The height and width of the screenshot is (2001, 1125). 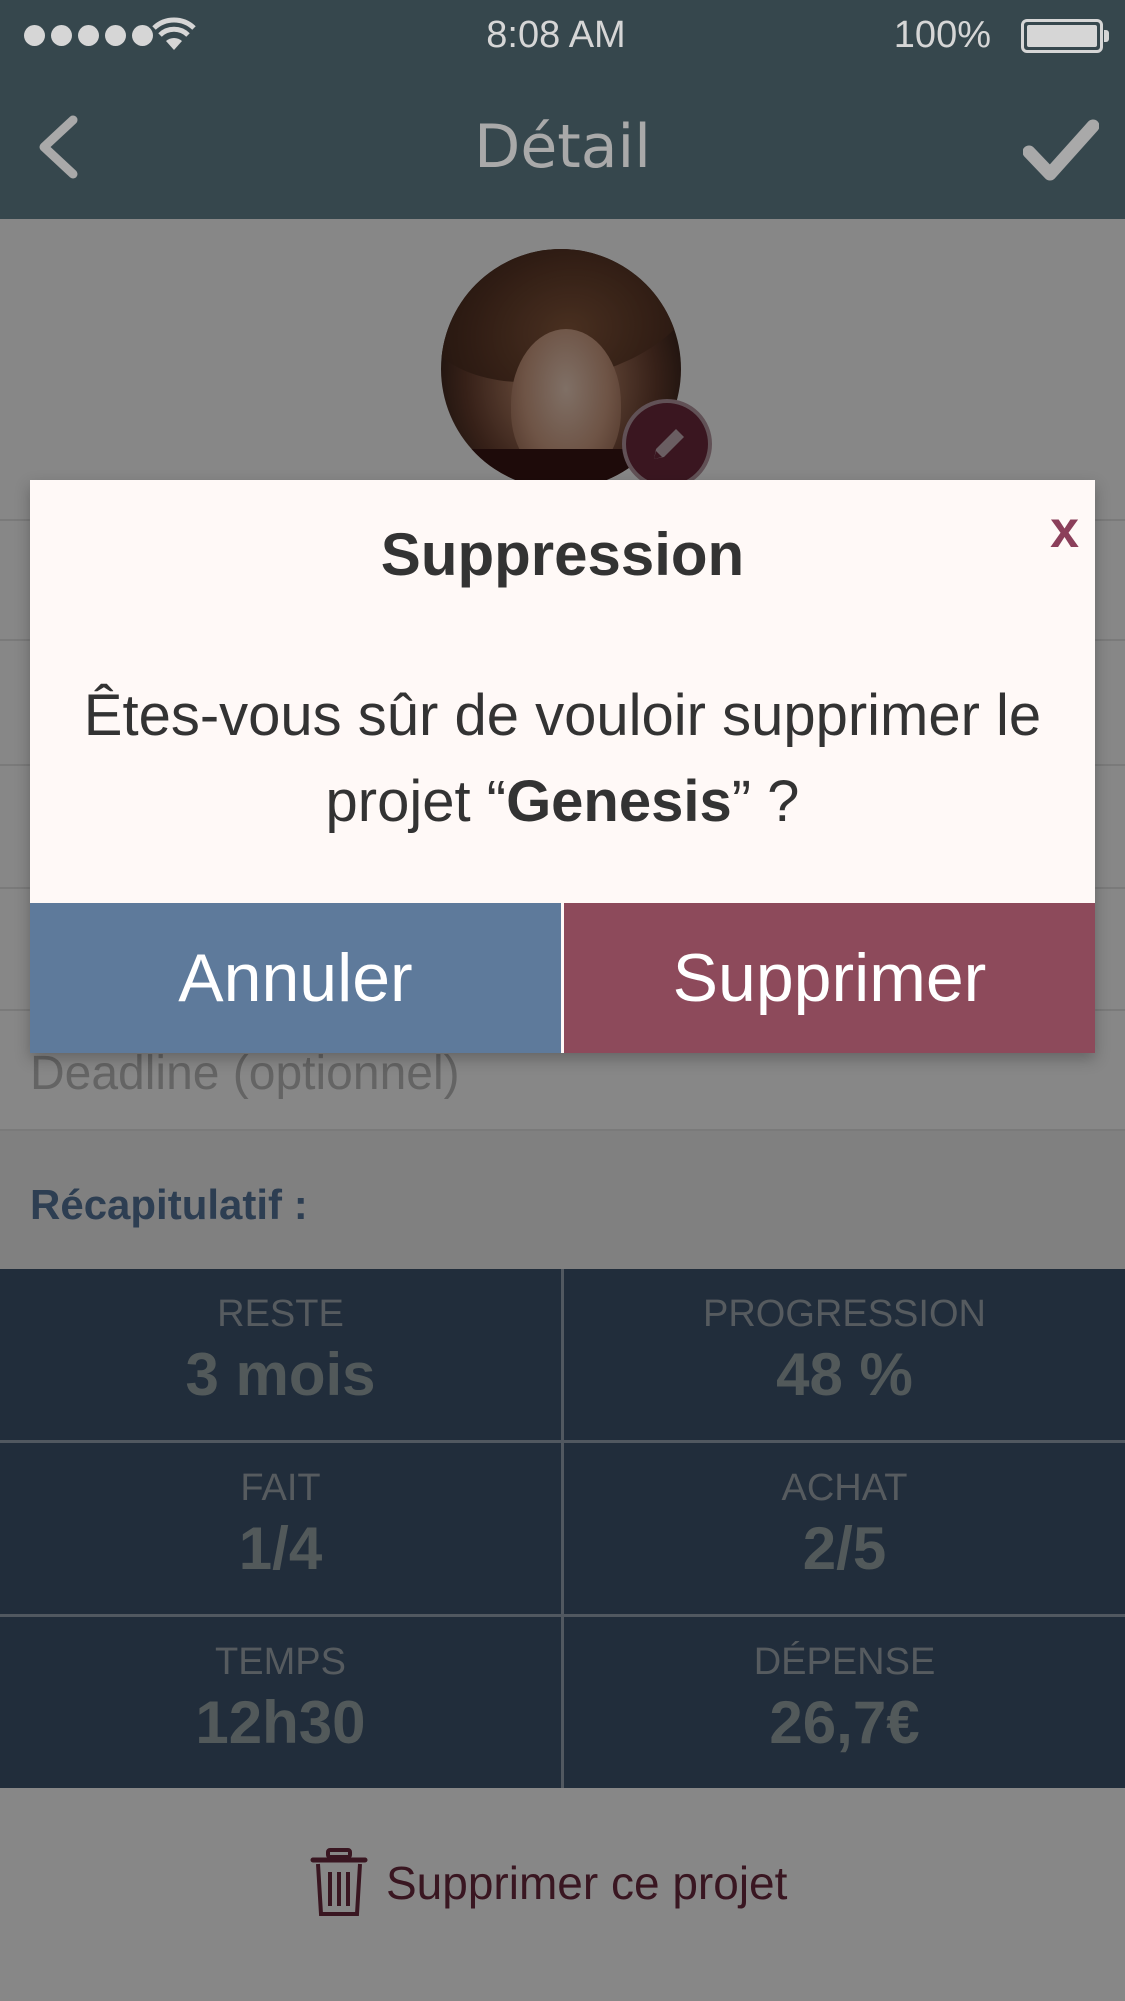 What do you see at coordinates (1064, 530) in the screenshot?
I see `close-icon: x` at bounding box center [1064, 530].